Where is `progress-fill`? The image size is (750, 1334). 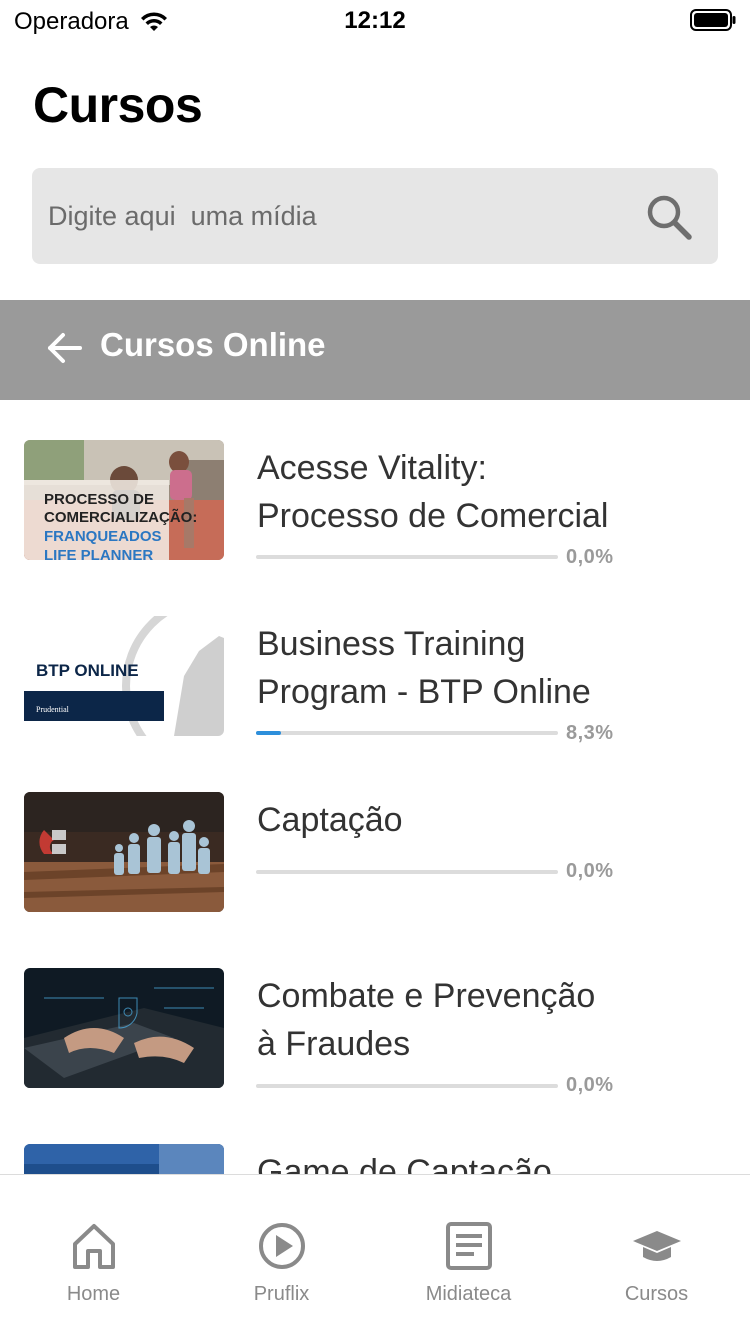
progress-fill is located at coordinates (269, 733).